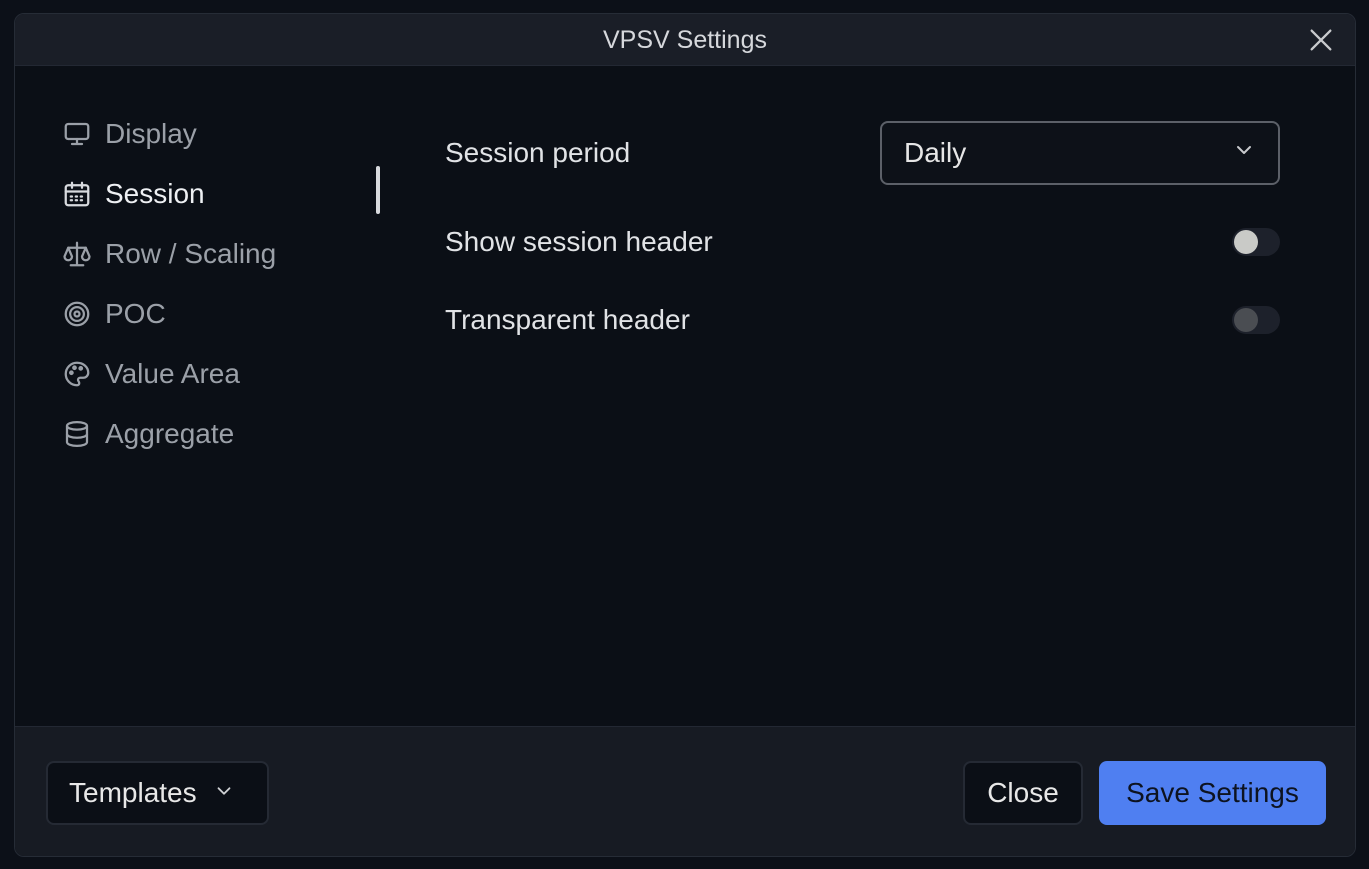 This screenshot has width=1369, height=869. What do you see at coordinates (567, 319) in the screenshot?
I see `transparent-header-label: Transparent header` at bounding box center [567, 319].